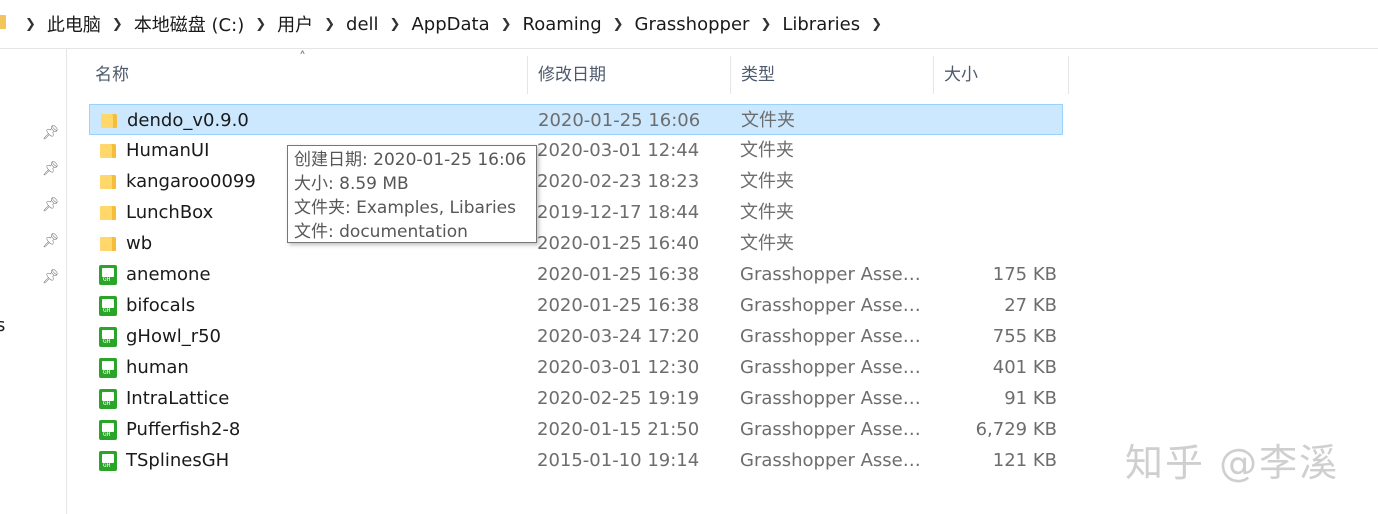 The width and height of the screenshot is (1378, 514). Describe the element at coordinates (405, 208) in the screenshot. I see `tooltip-folders: 文件夹: Examples, Libaries` at that location.